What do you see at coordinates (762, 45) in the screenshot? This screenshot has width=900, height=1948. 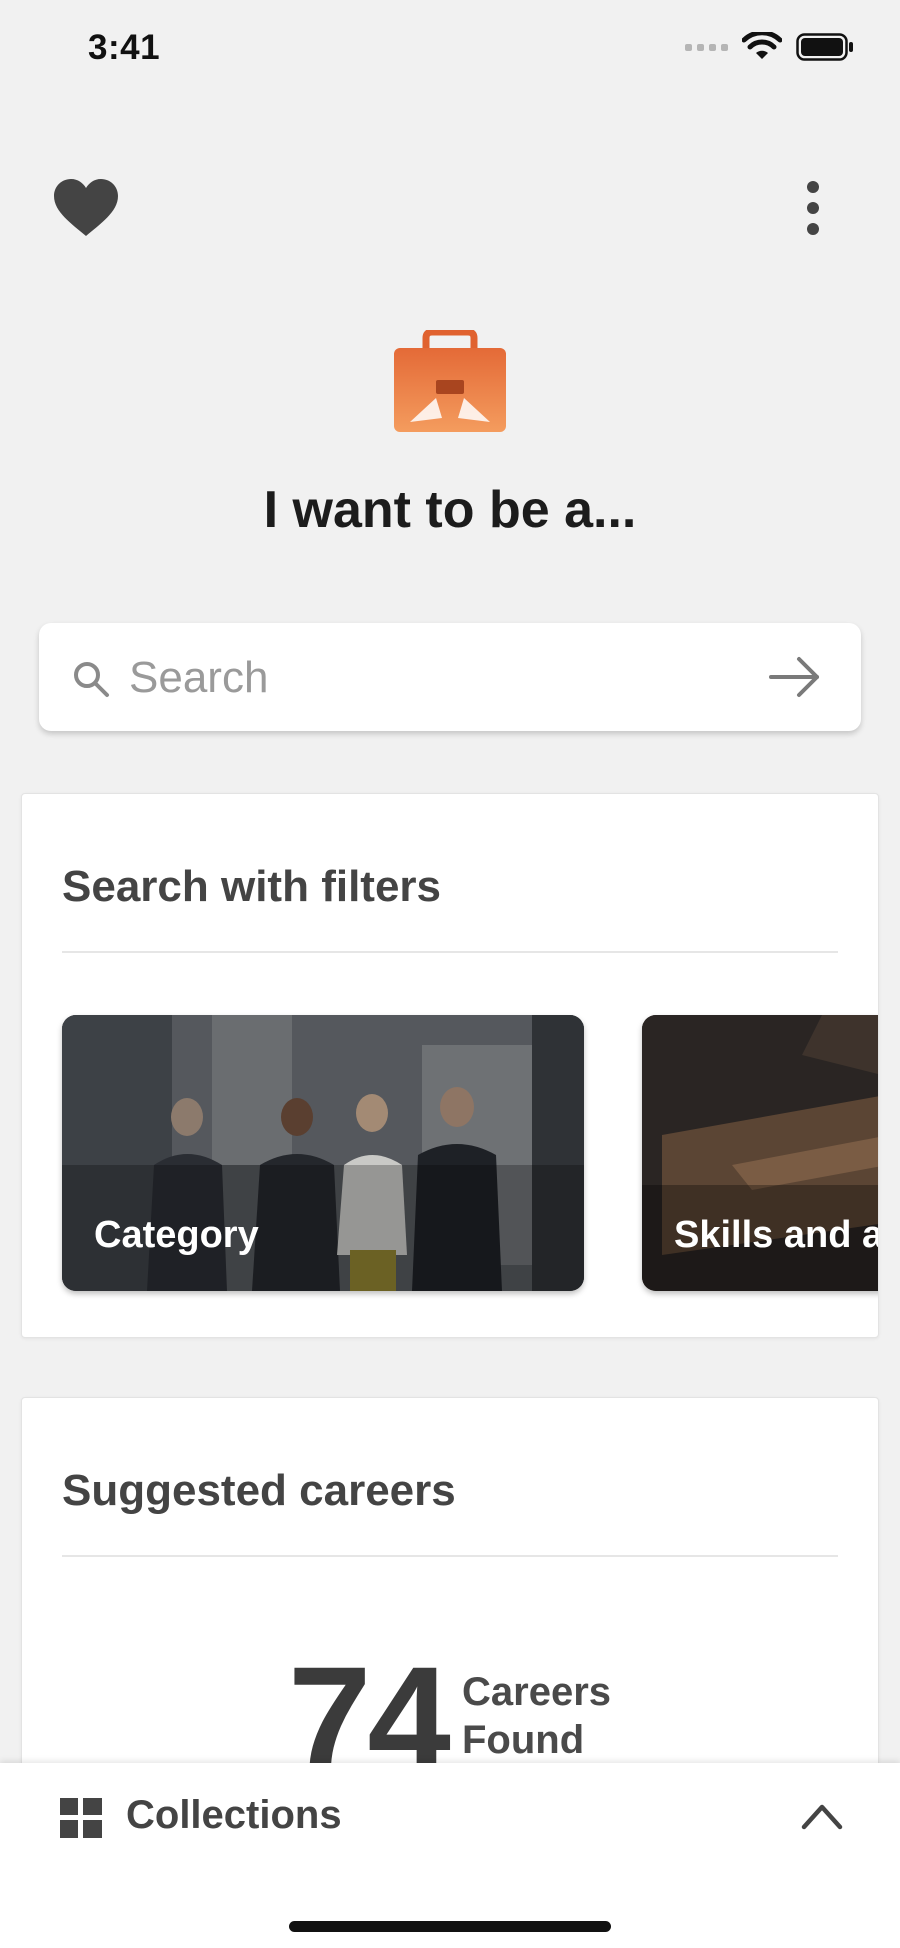 I see `wifi-icon` at bounding box center [762, 45].